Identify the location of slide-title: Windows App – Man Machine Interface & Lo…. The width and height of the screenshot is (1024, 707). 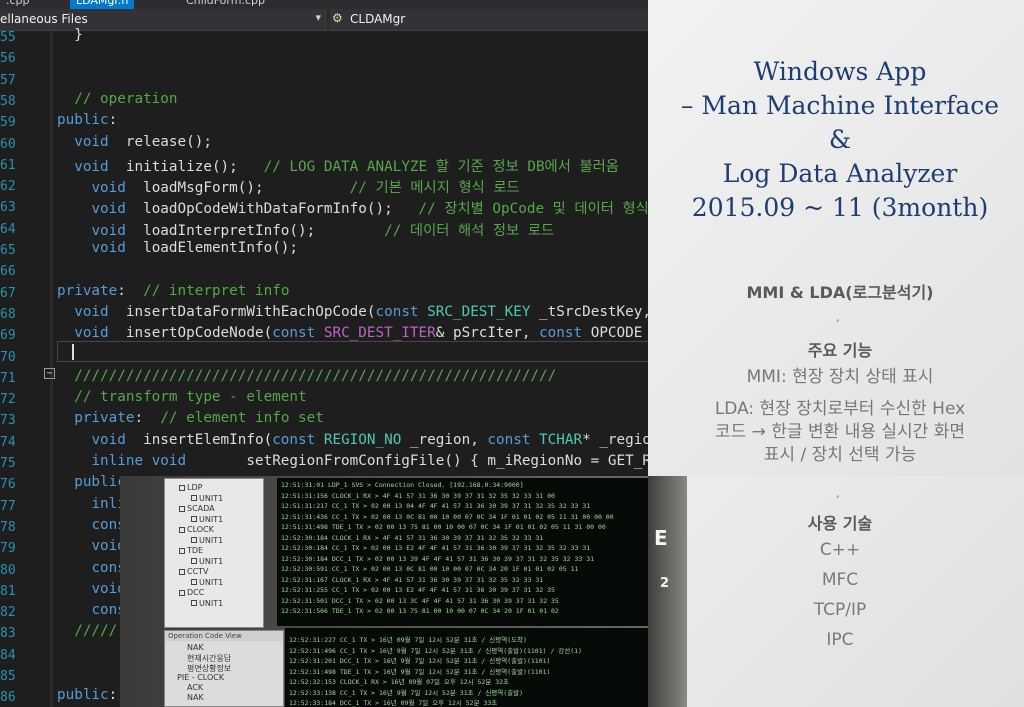
(840, 140).